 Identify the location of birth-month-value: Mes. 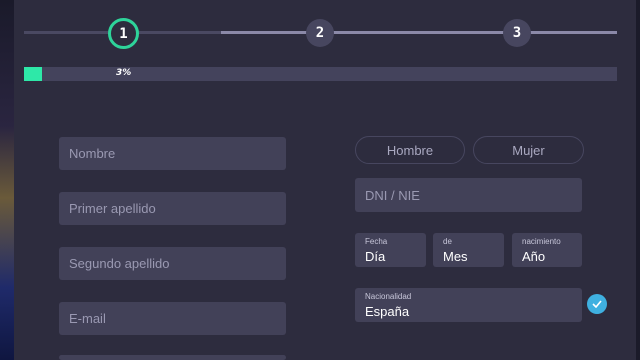
(455, 256).